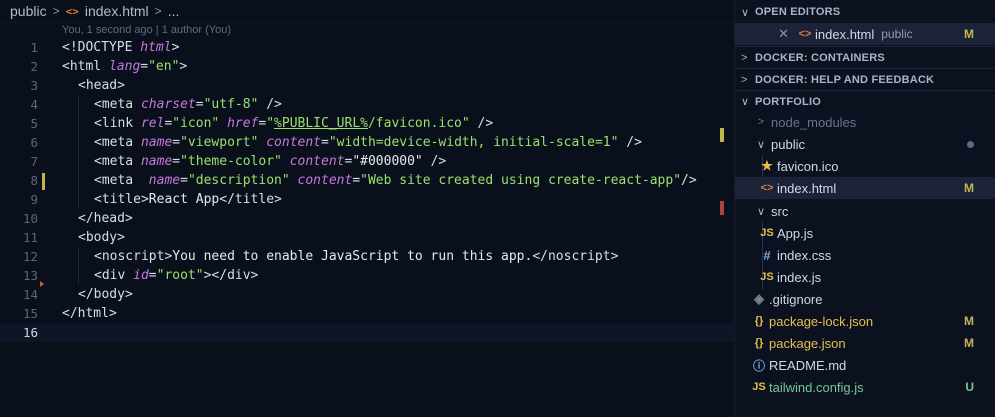 The height and width of the screenshot is (417, 995). I want to click on code-line-current: 16, so click(367, 332).